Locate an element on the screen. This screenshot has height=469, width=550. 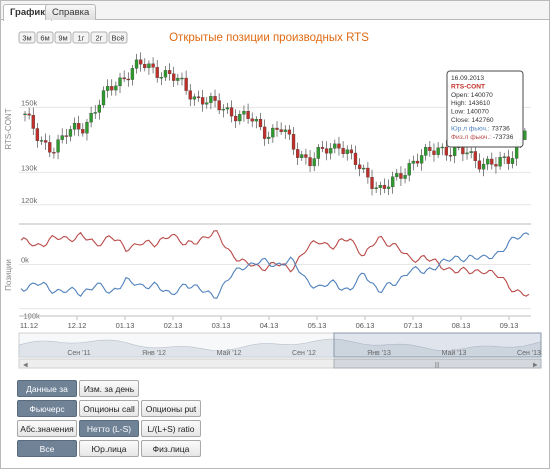
tooltip-close: Close: 142760 is located at coordinates (472, 120).